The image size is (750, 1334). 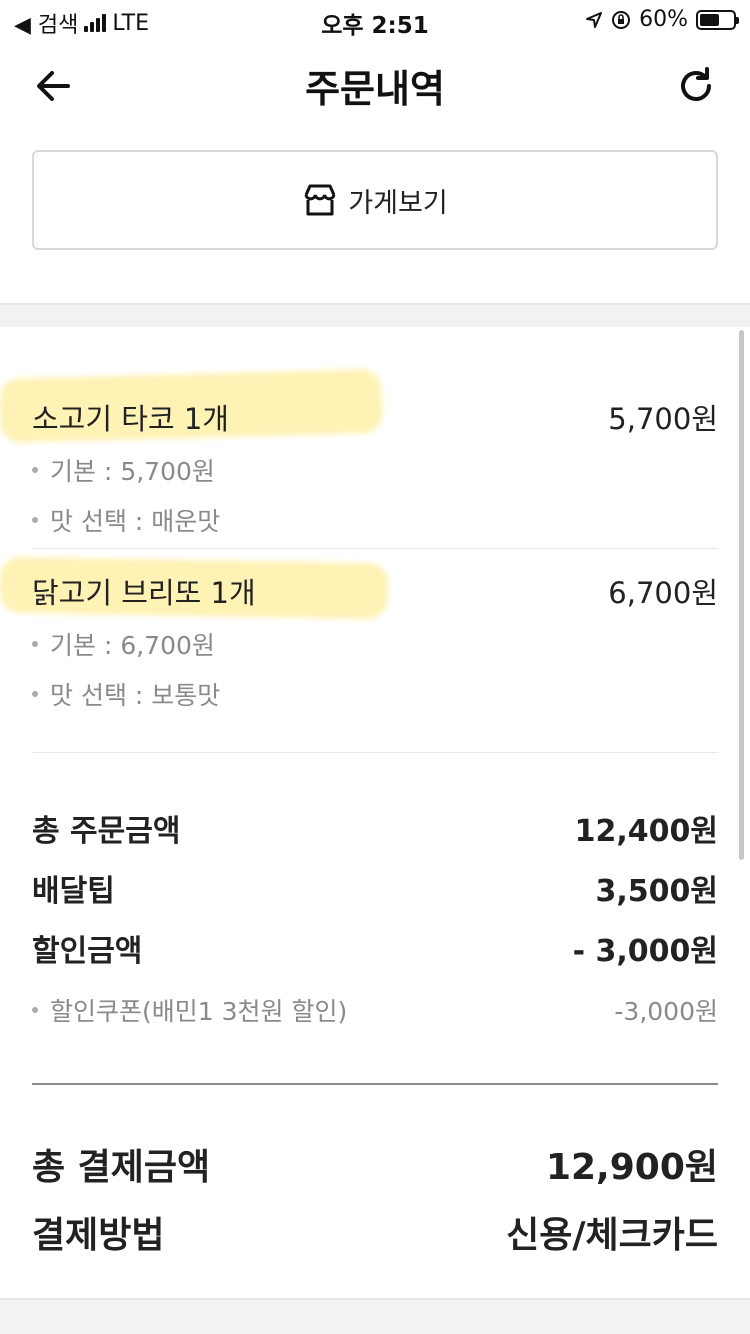 What do you see at coordinates (375, 1316) in the screenshot?
I see `bottom-divider` at bounding box center [375, 1316].